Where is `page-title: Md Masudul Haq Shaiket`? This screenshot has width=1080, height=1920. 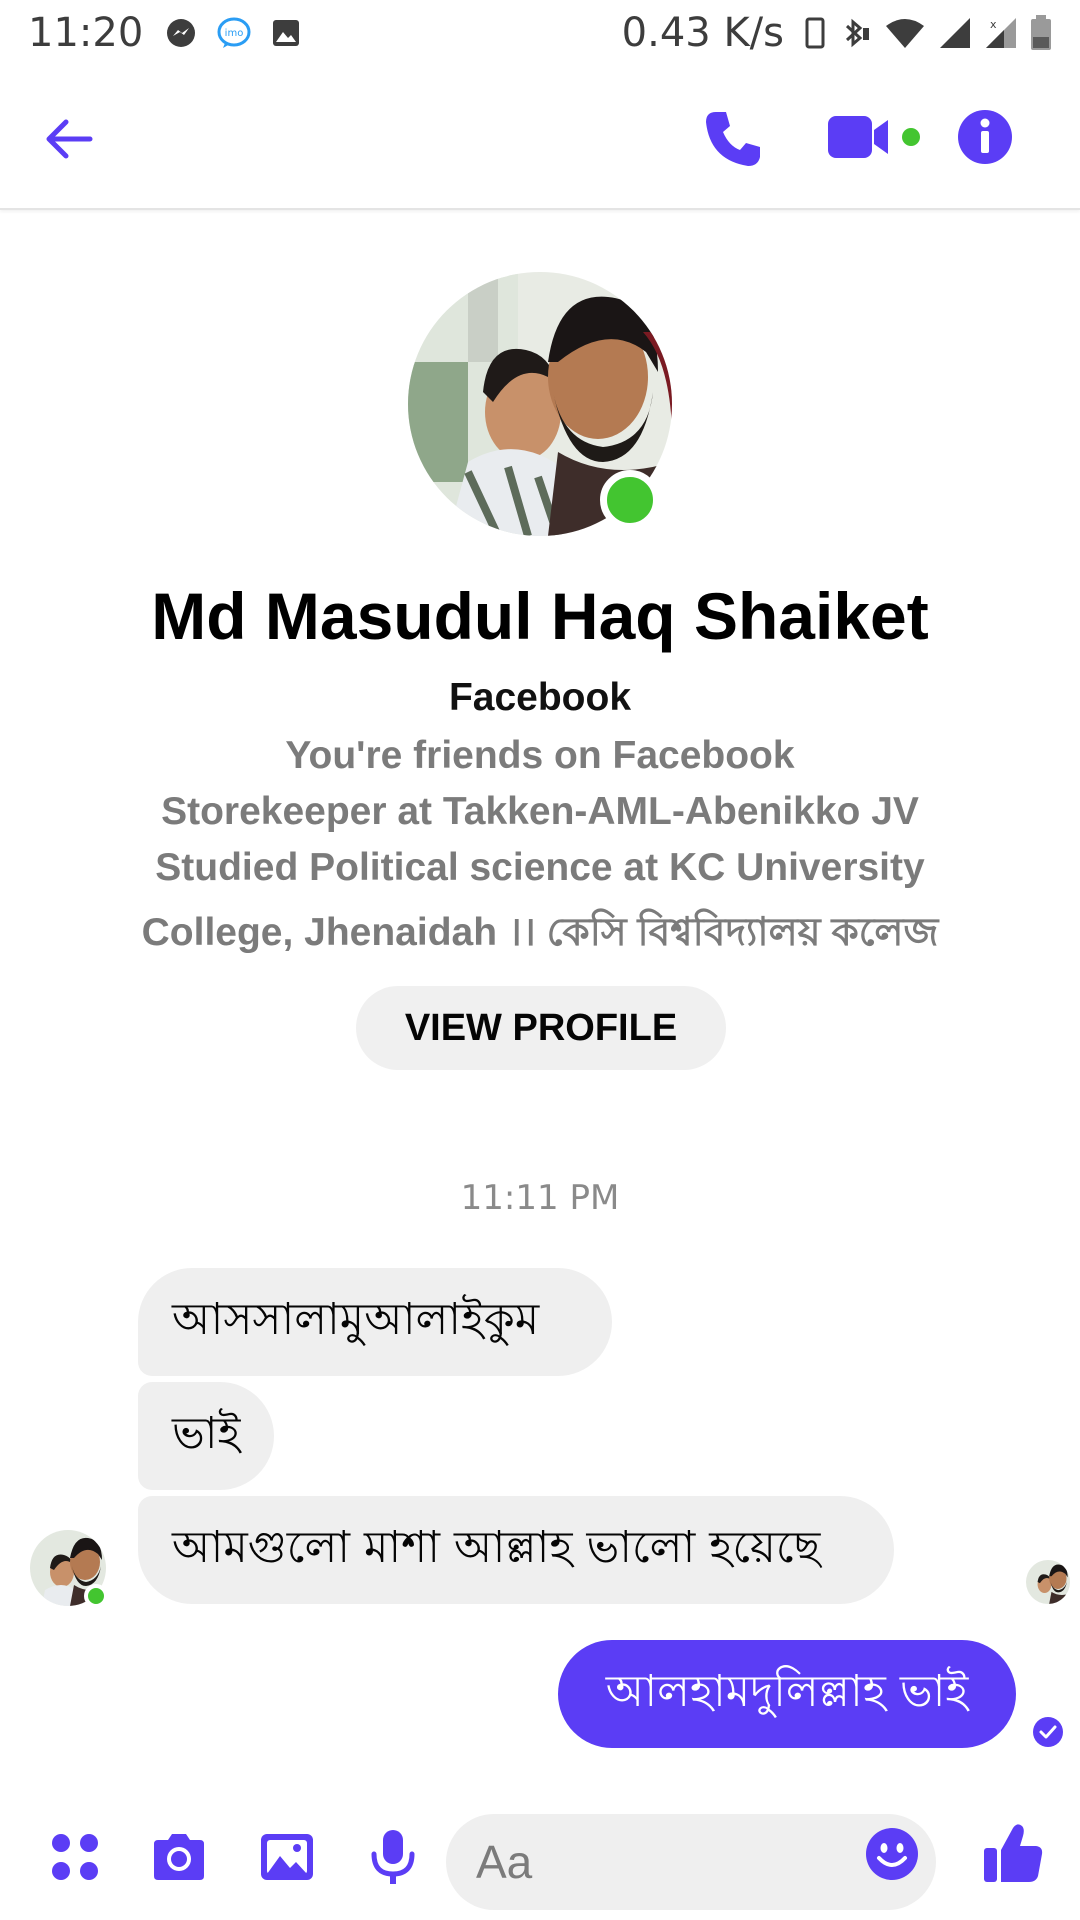
page-title: Md Masudul Haq Shaiket is located at coordinates (540, 616).